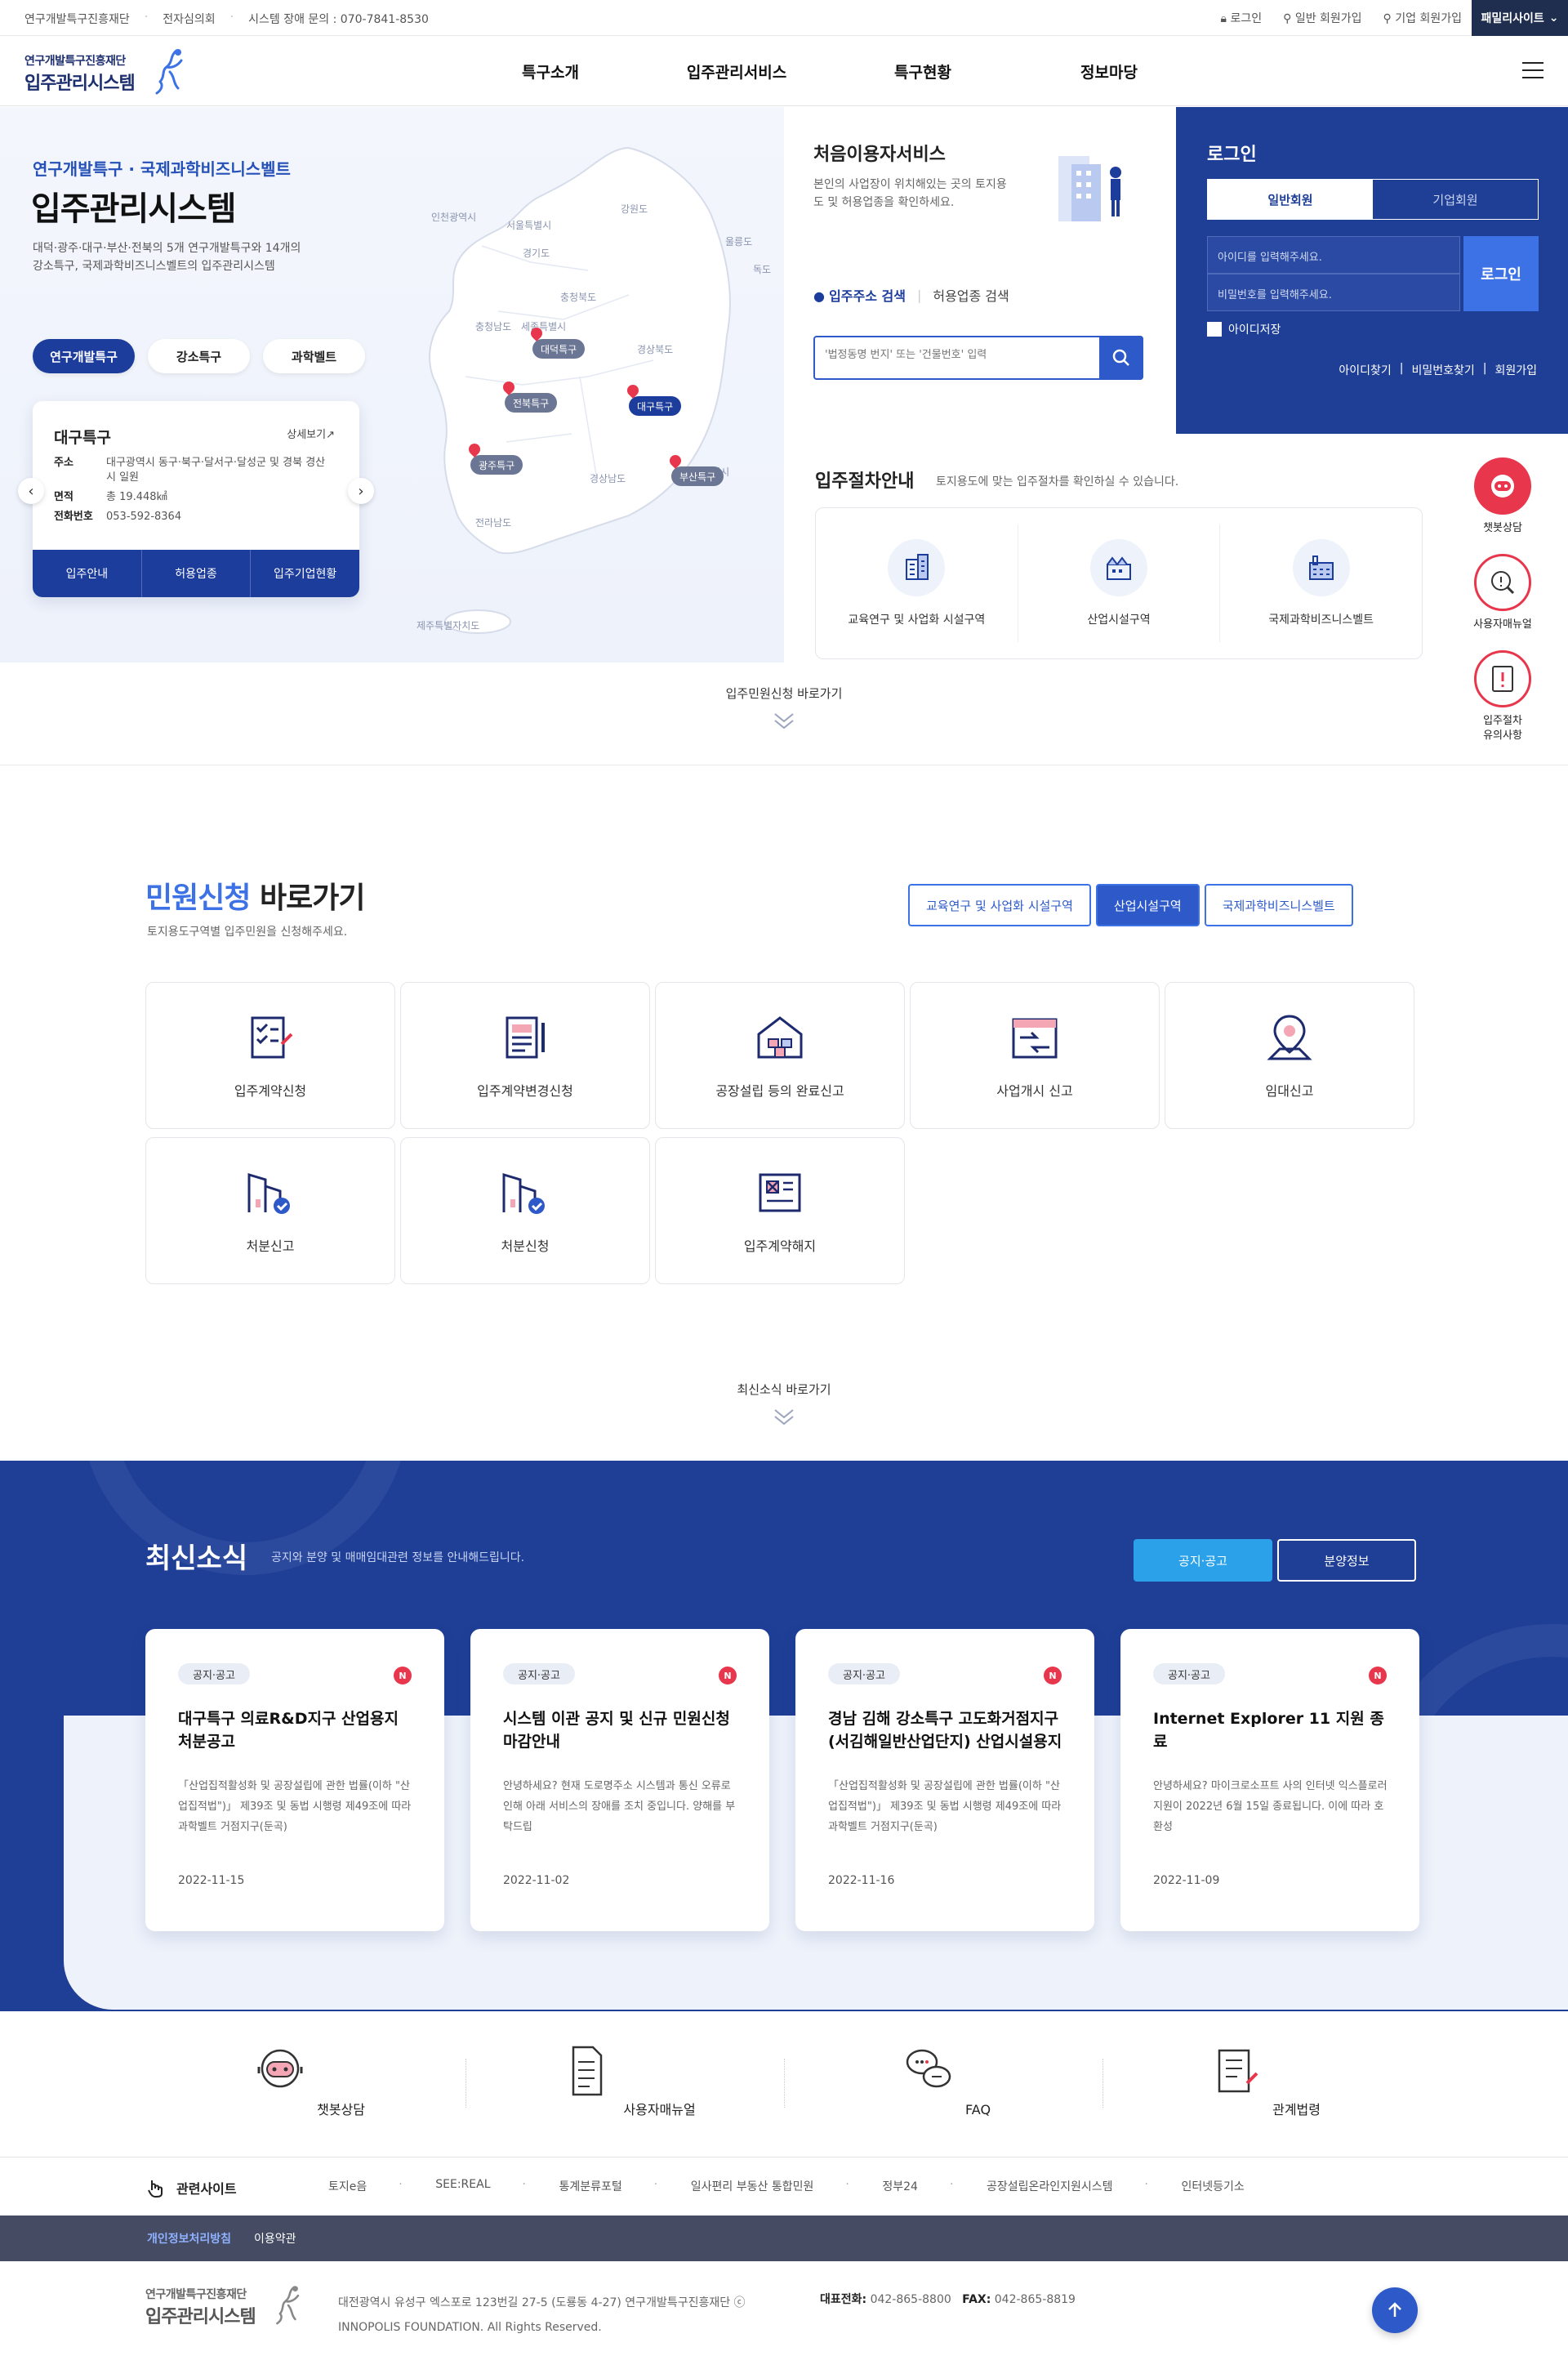  I want to click on related-site-link: 공장설립온라인지원시스템, so click(1048, 2186).